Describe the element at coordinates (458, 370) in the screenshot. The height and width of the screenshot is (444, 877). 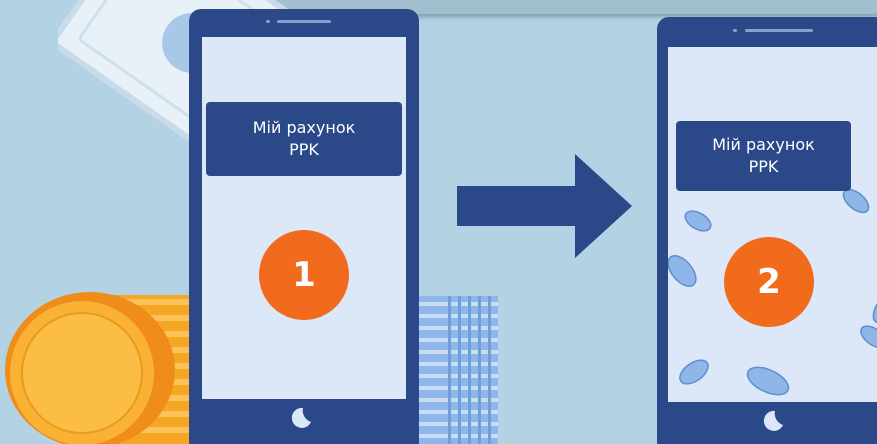
I see `blue-coin-stack-icon` at that location.